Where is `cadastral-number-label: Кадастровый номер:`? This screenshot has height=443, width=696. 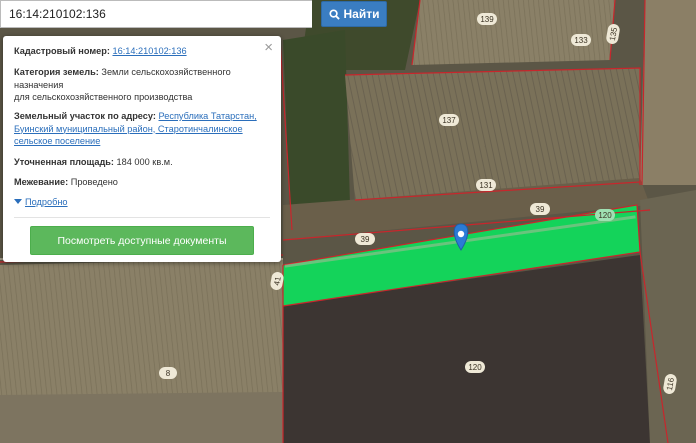
cadastral-number-label: Кадастровый номер: is located at coordinates (62, 51).